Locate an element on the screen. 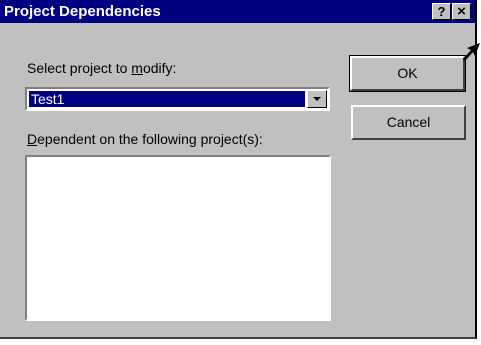 The height and width of the screenshot is (345, 481). mouse-pointer-icon is located at coordinates (471, 52).